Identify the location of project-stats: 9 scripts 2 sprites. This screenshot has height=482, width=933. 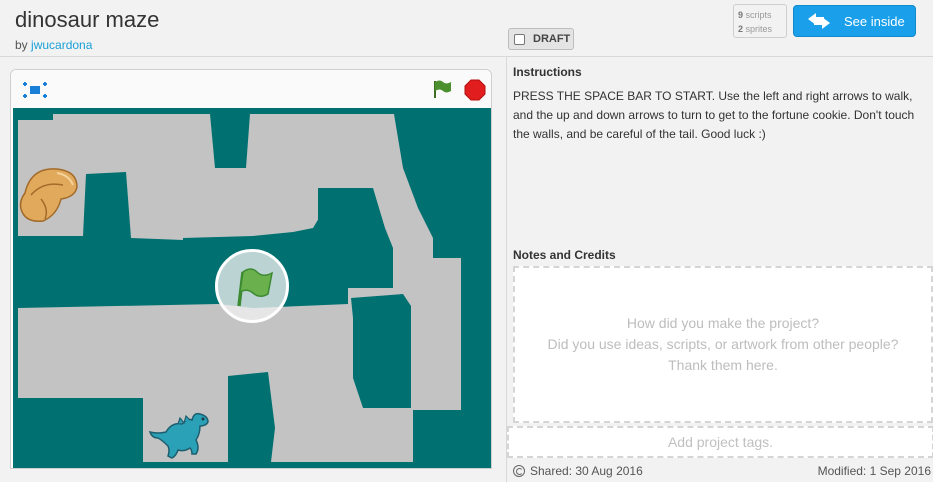
(760, 21).